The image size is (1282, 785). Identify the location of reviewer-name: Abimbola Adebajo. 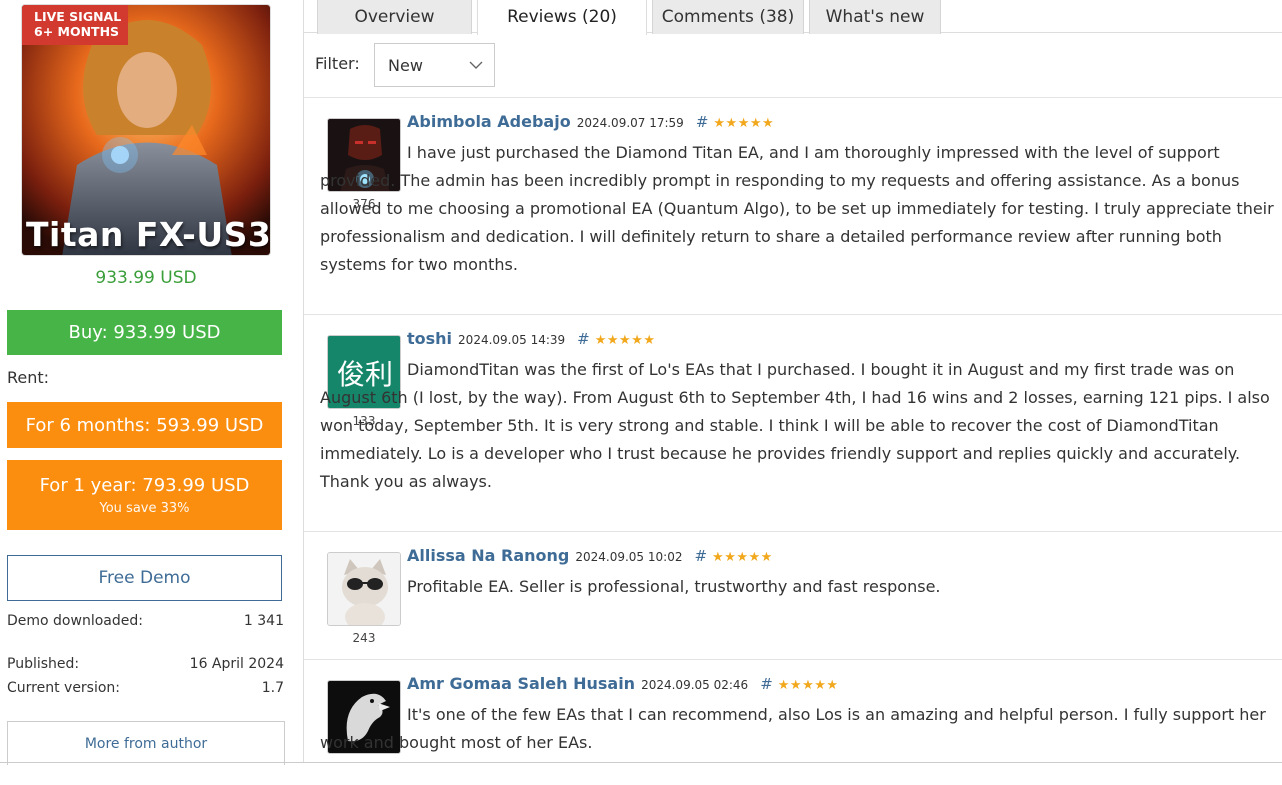
(489, 121).